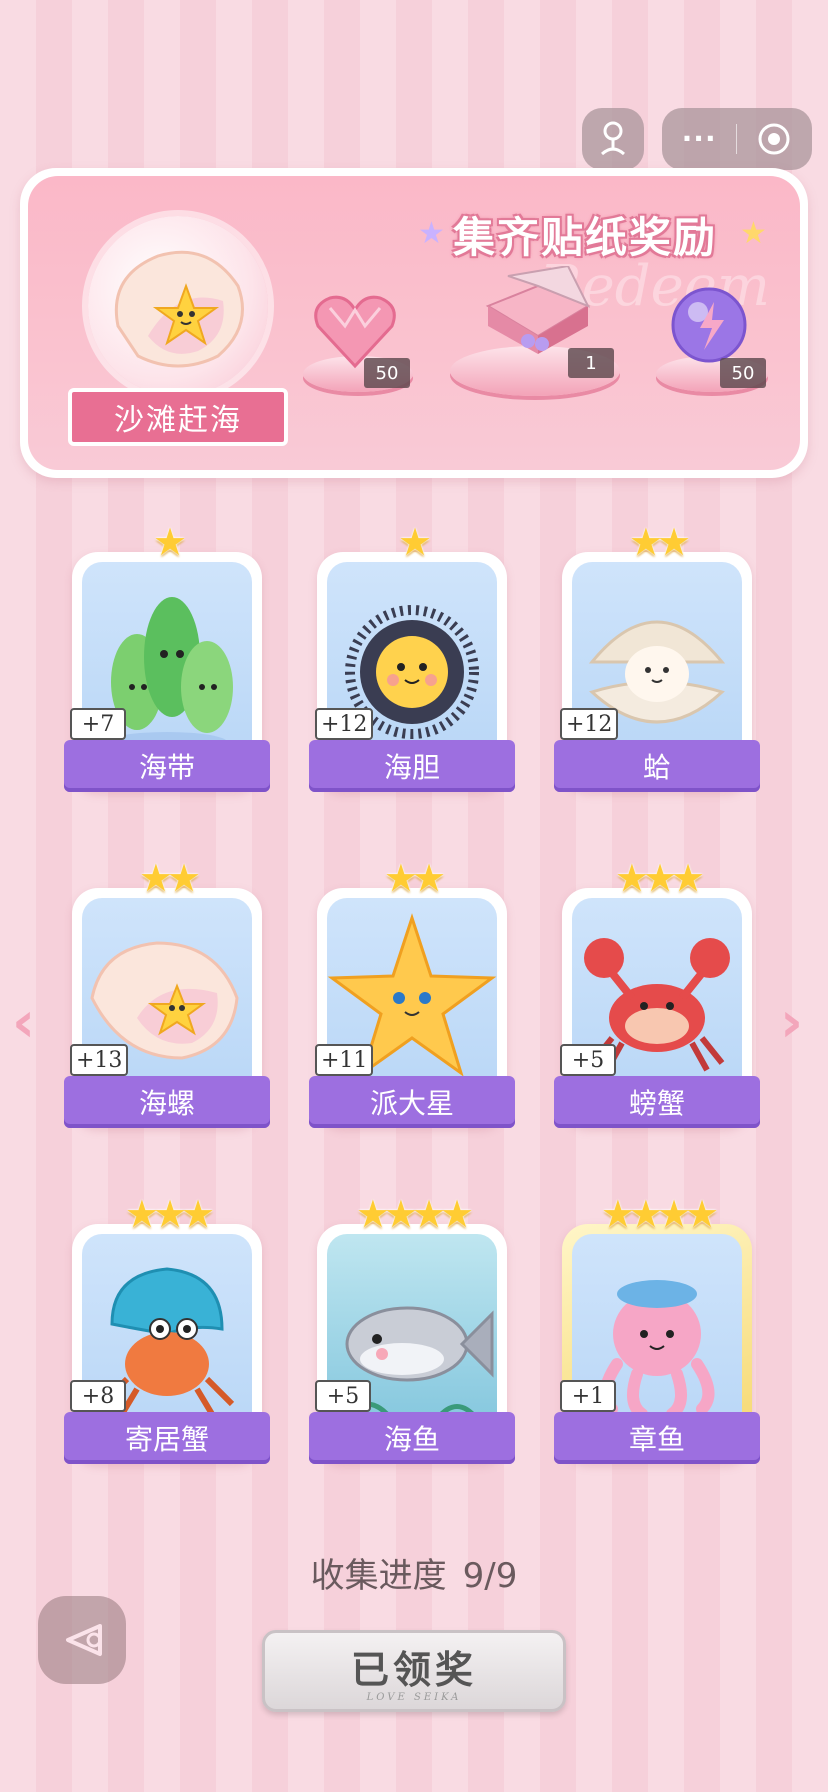  What do you see at coordinates (657, 766) in the screenshot?
I see `card-name: 蛤` at bounding box center [657, 766].